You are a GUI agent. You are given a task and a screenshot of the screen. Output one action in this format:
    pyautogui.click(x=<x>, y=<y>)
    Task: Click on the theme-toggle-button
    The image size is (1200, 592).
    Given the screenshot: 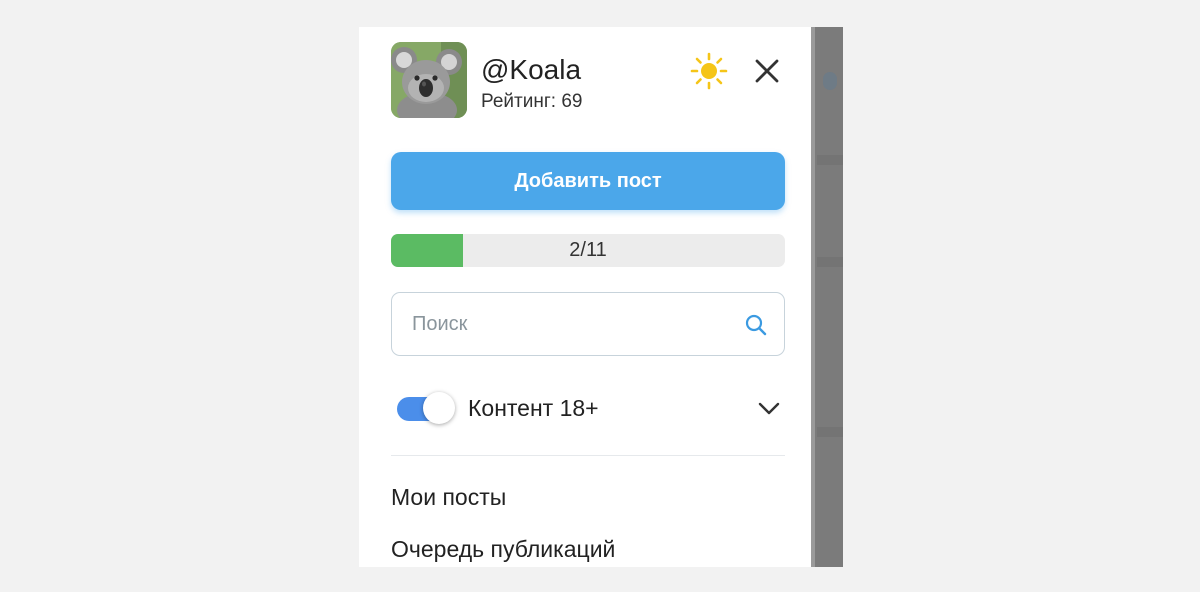 What is the action you would take?
    pyautogui.click(x=709, y=71)
    